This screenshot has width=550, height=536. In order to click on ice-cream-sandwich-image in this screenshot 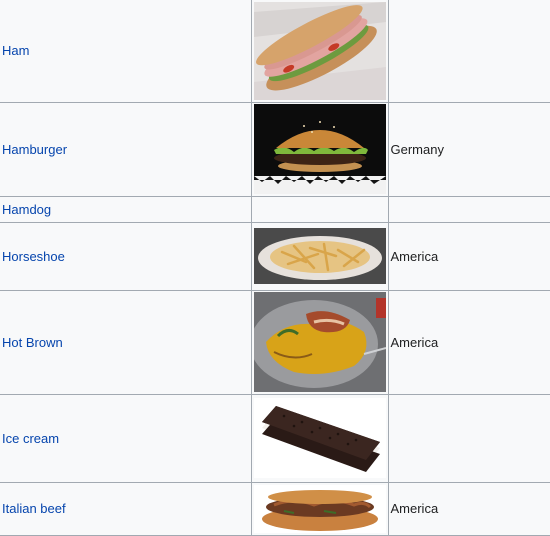, I will do `click(319, 438)`.